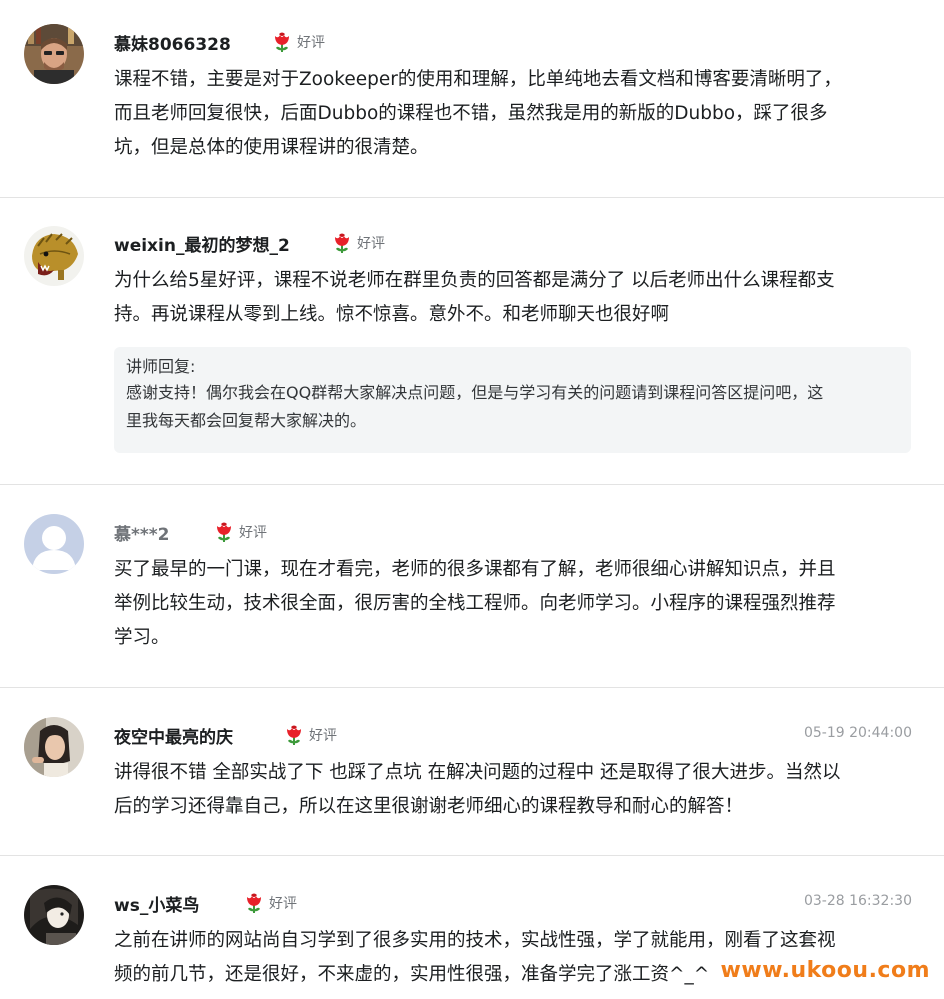 This screenshot has width=944, height=999. I want to click on username: ws_小菜鸟, so click(156, 903).